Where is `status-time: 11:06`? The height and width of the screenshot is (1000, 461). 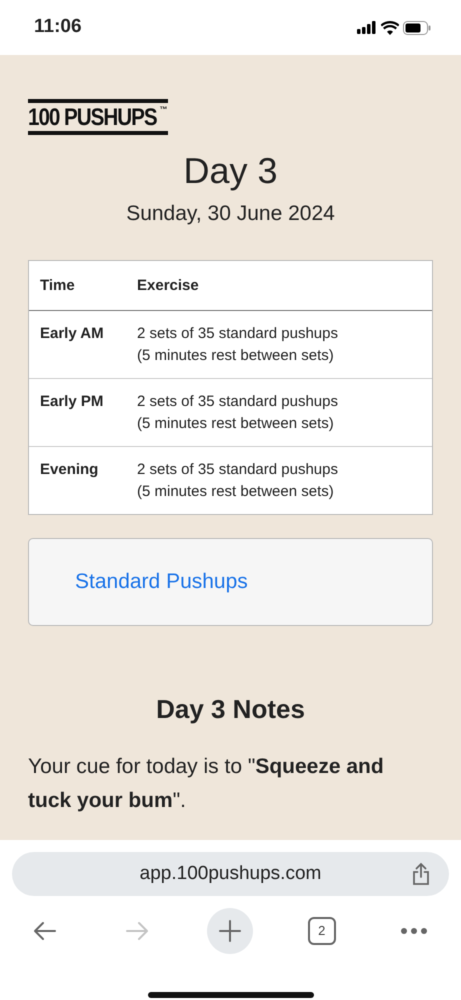
status-time: 11:06 is located at coordinates (58, 27).